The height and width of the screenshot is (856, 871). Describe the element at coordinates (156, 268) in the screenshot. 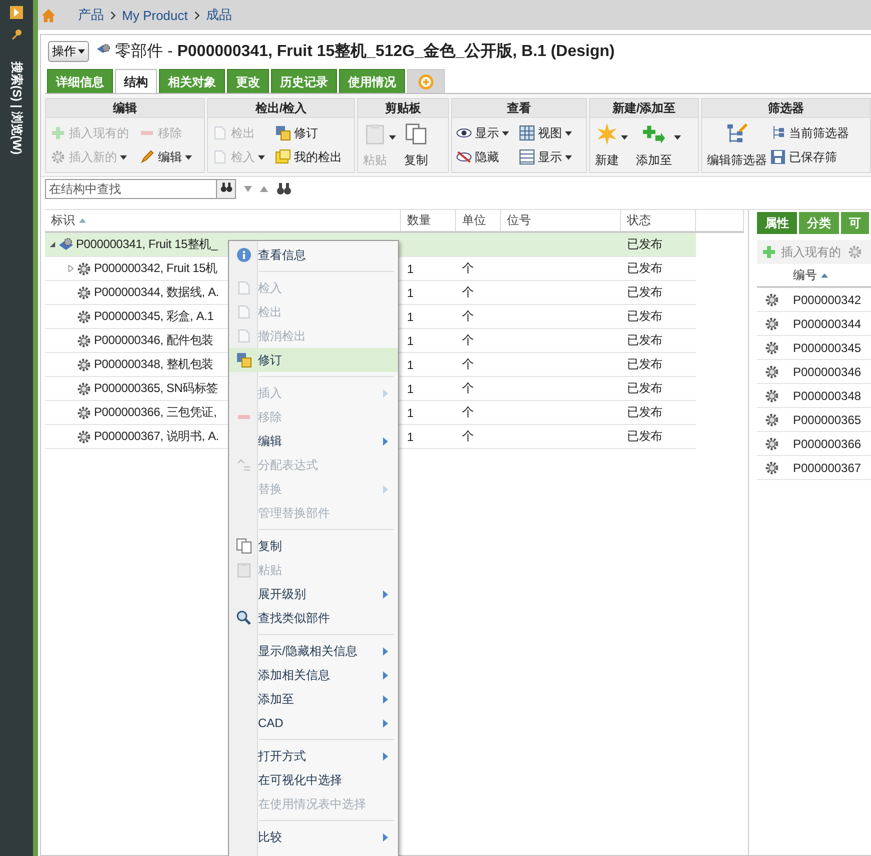

I see `table-cell: P000000342, Fruit 15机` at that location.